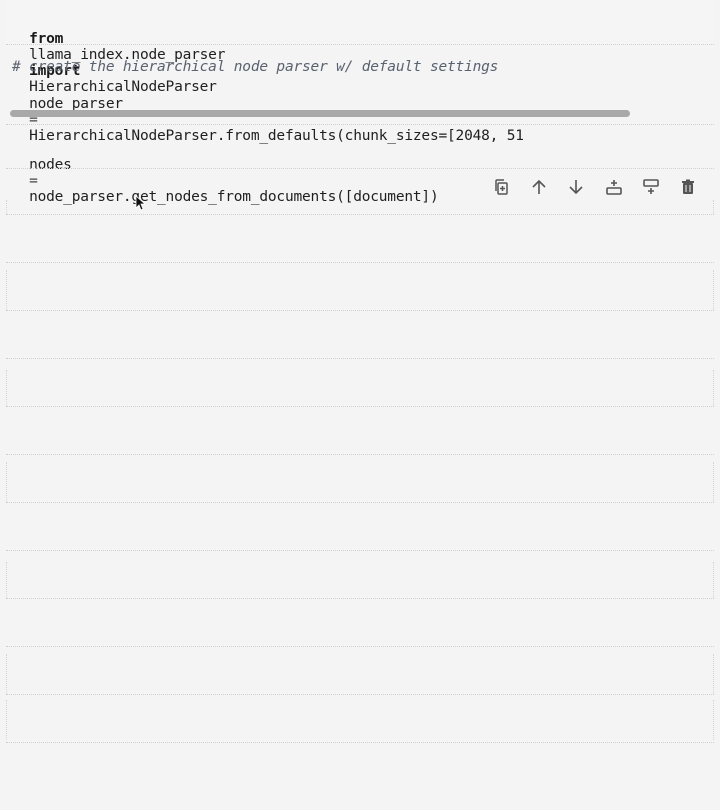  I want to click on insert-below-icon, so click(651, 187).